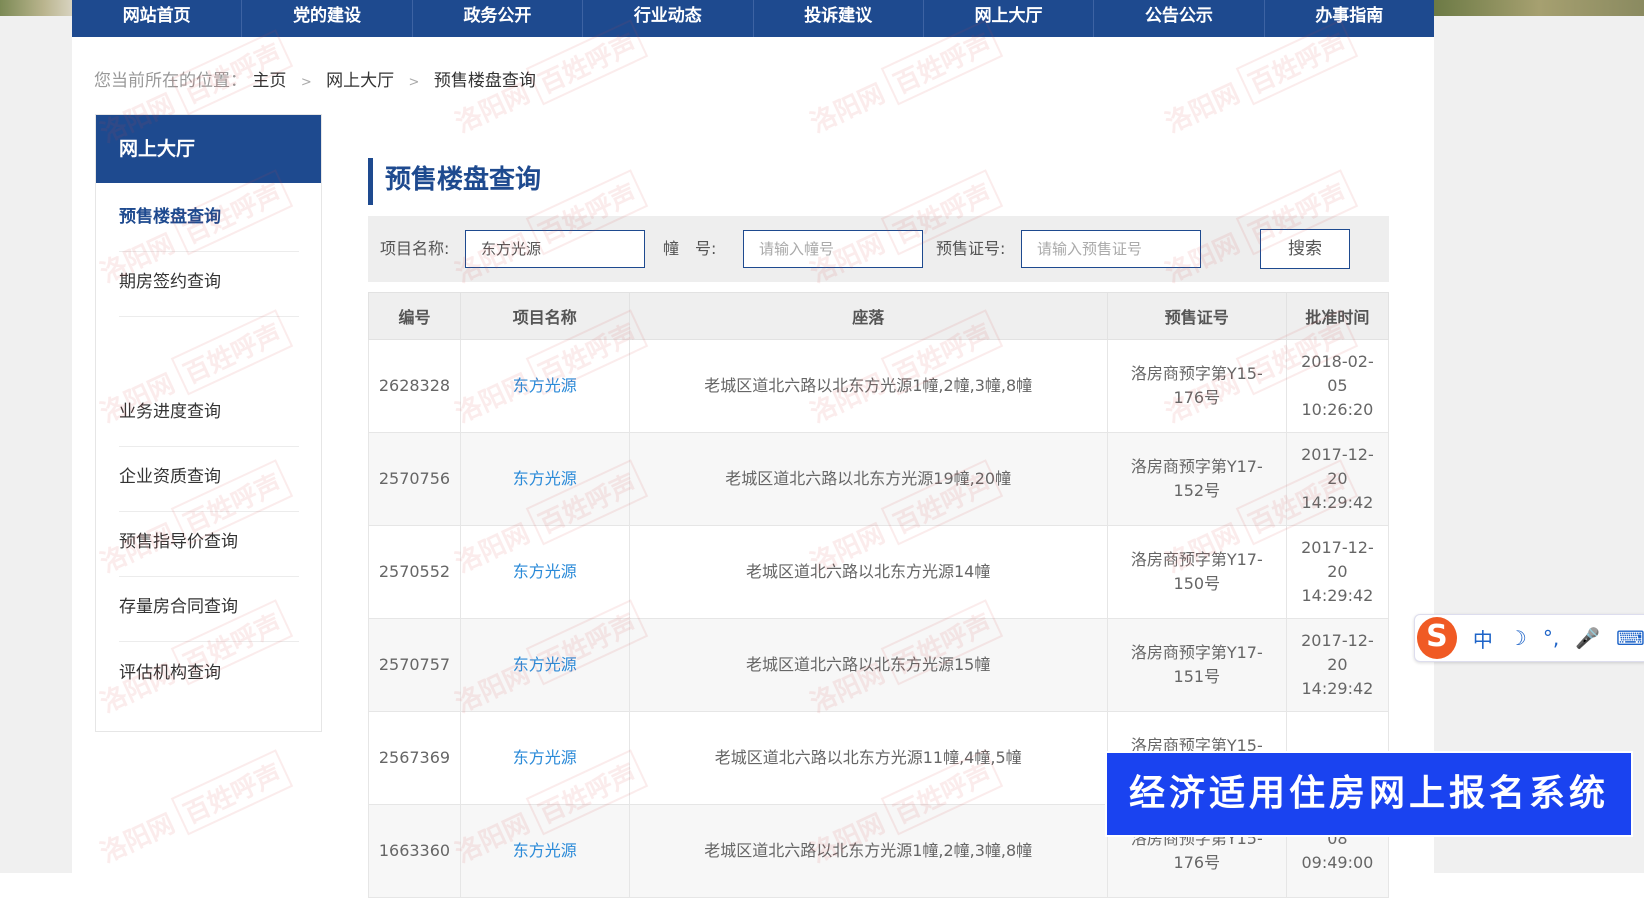 The width and height of the screenshot is (1644, 898). What do you see at coordinates (1111, 249) in the screenshot?
I see `license-input: 请输入预售证号` at bounding box center [1111, 249].